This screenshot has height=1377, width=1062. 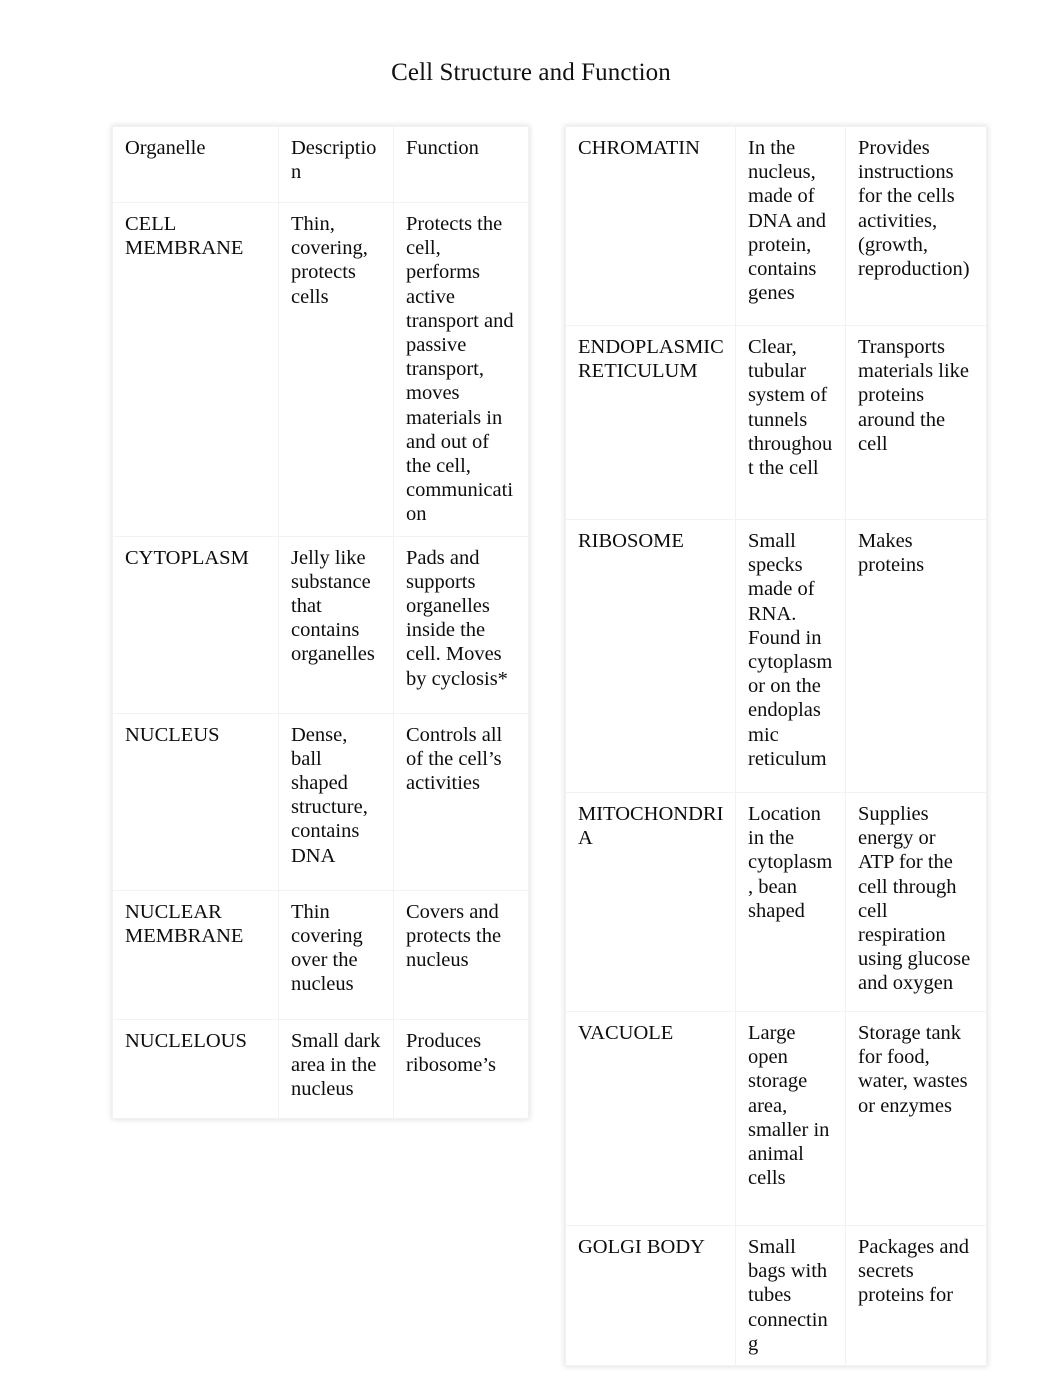 I want to click on cell-organelle-name: CYTOPLASM, so click(x=195, y=624).